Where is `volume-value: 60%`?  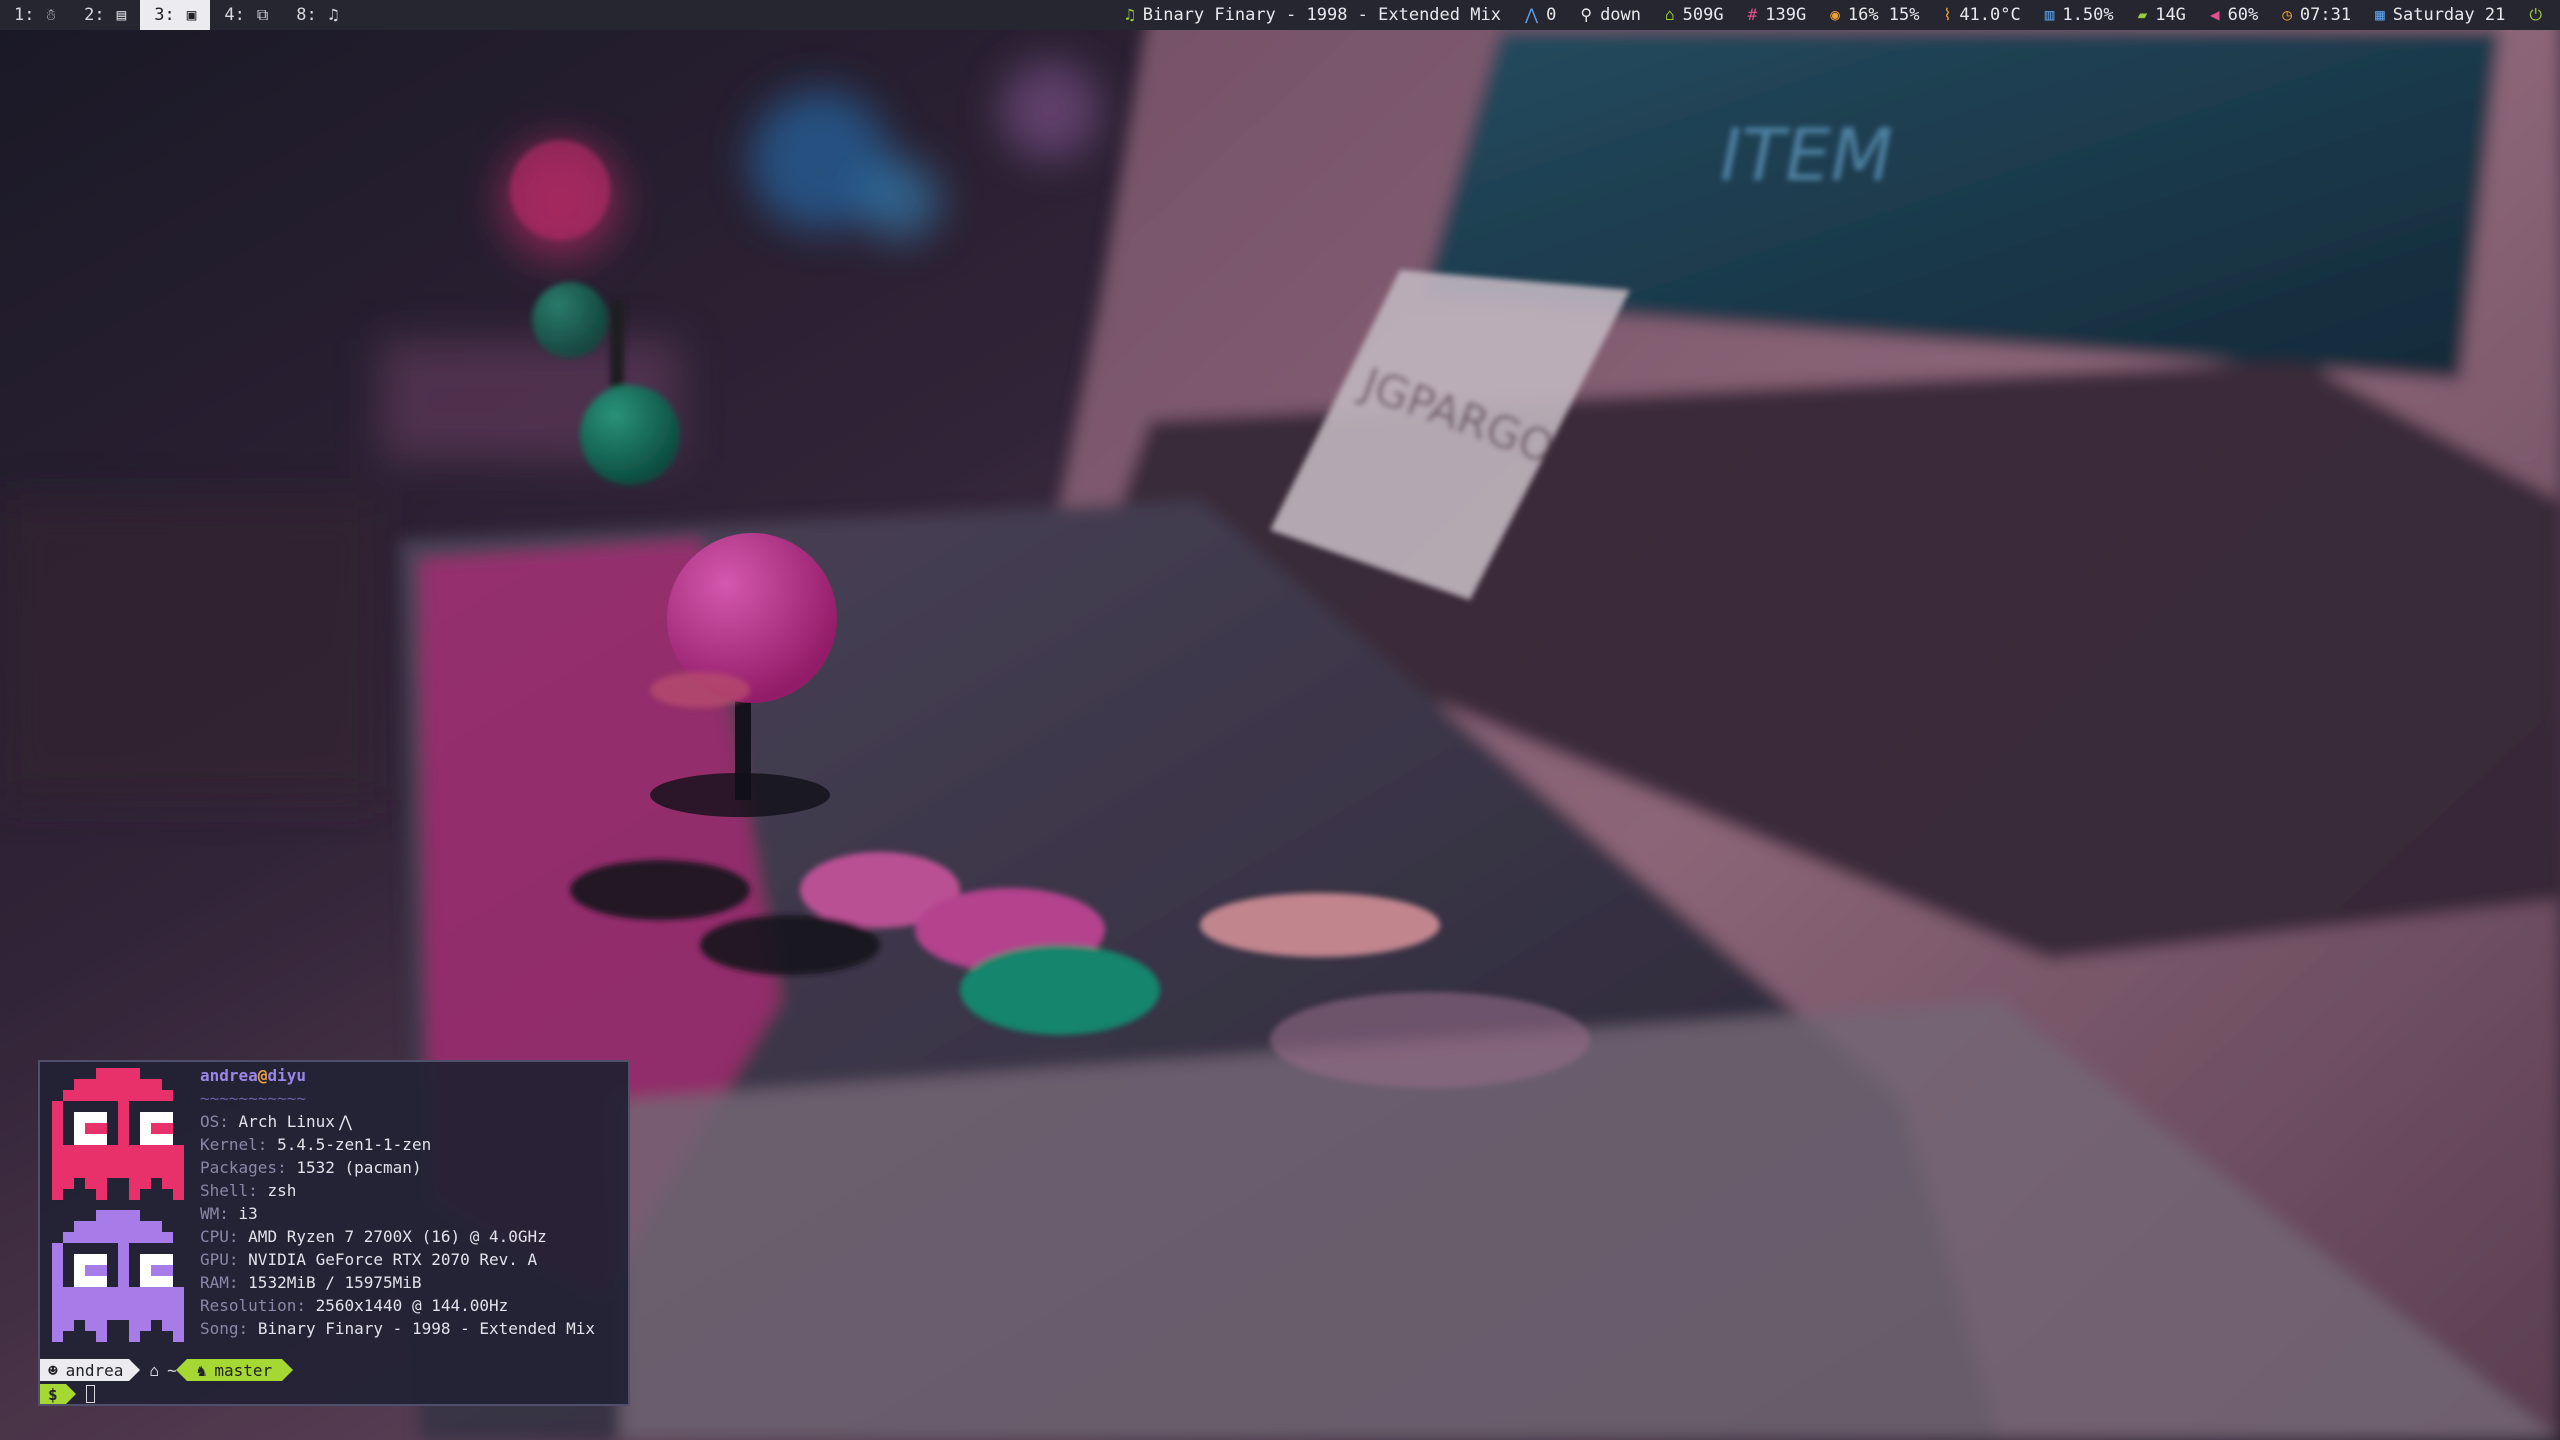 volume-value: 60% is located at coordinates (2243, 15).